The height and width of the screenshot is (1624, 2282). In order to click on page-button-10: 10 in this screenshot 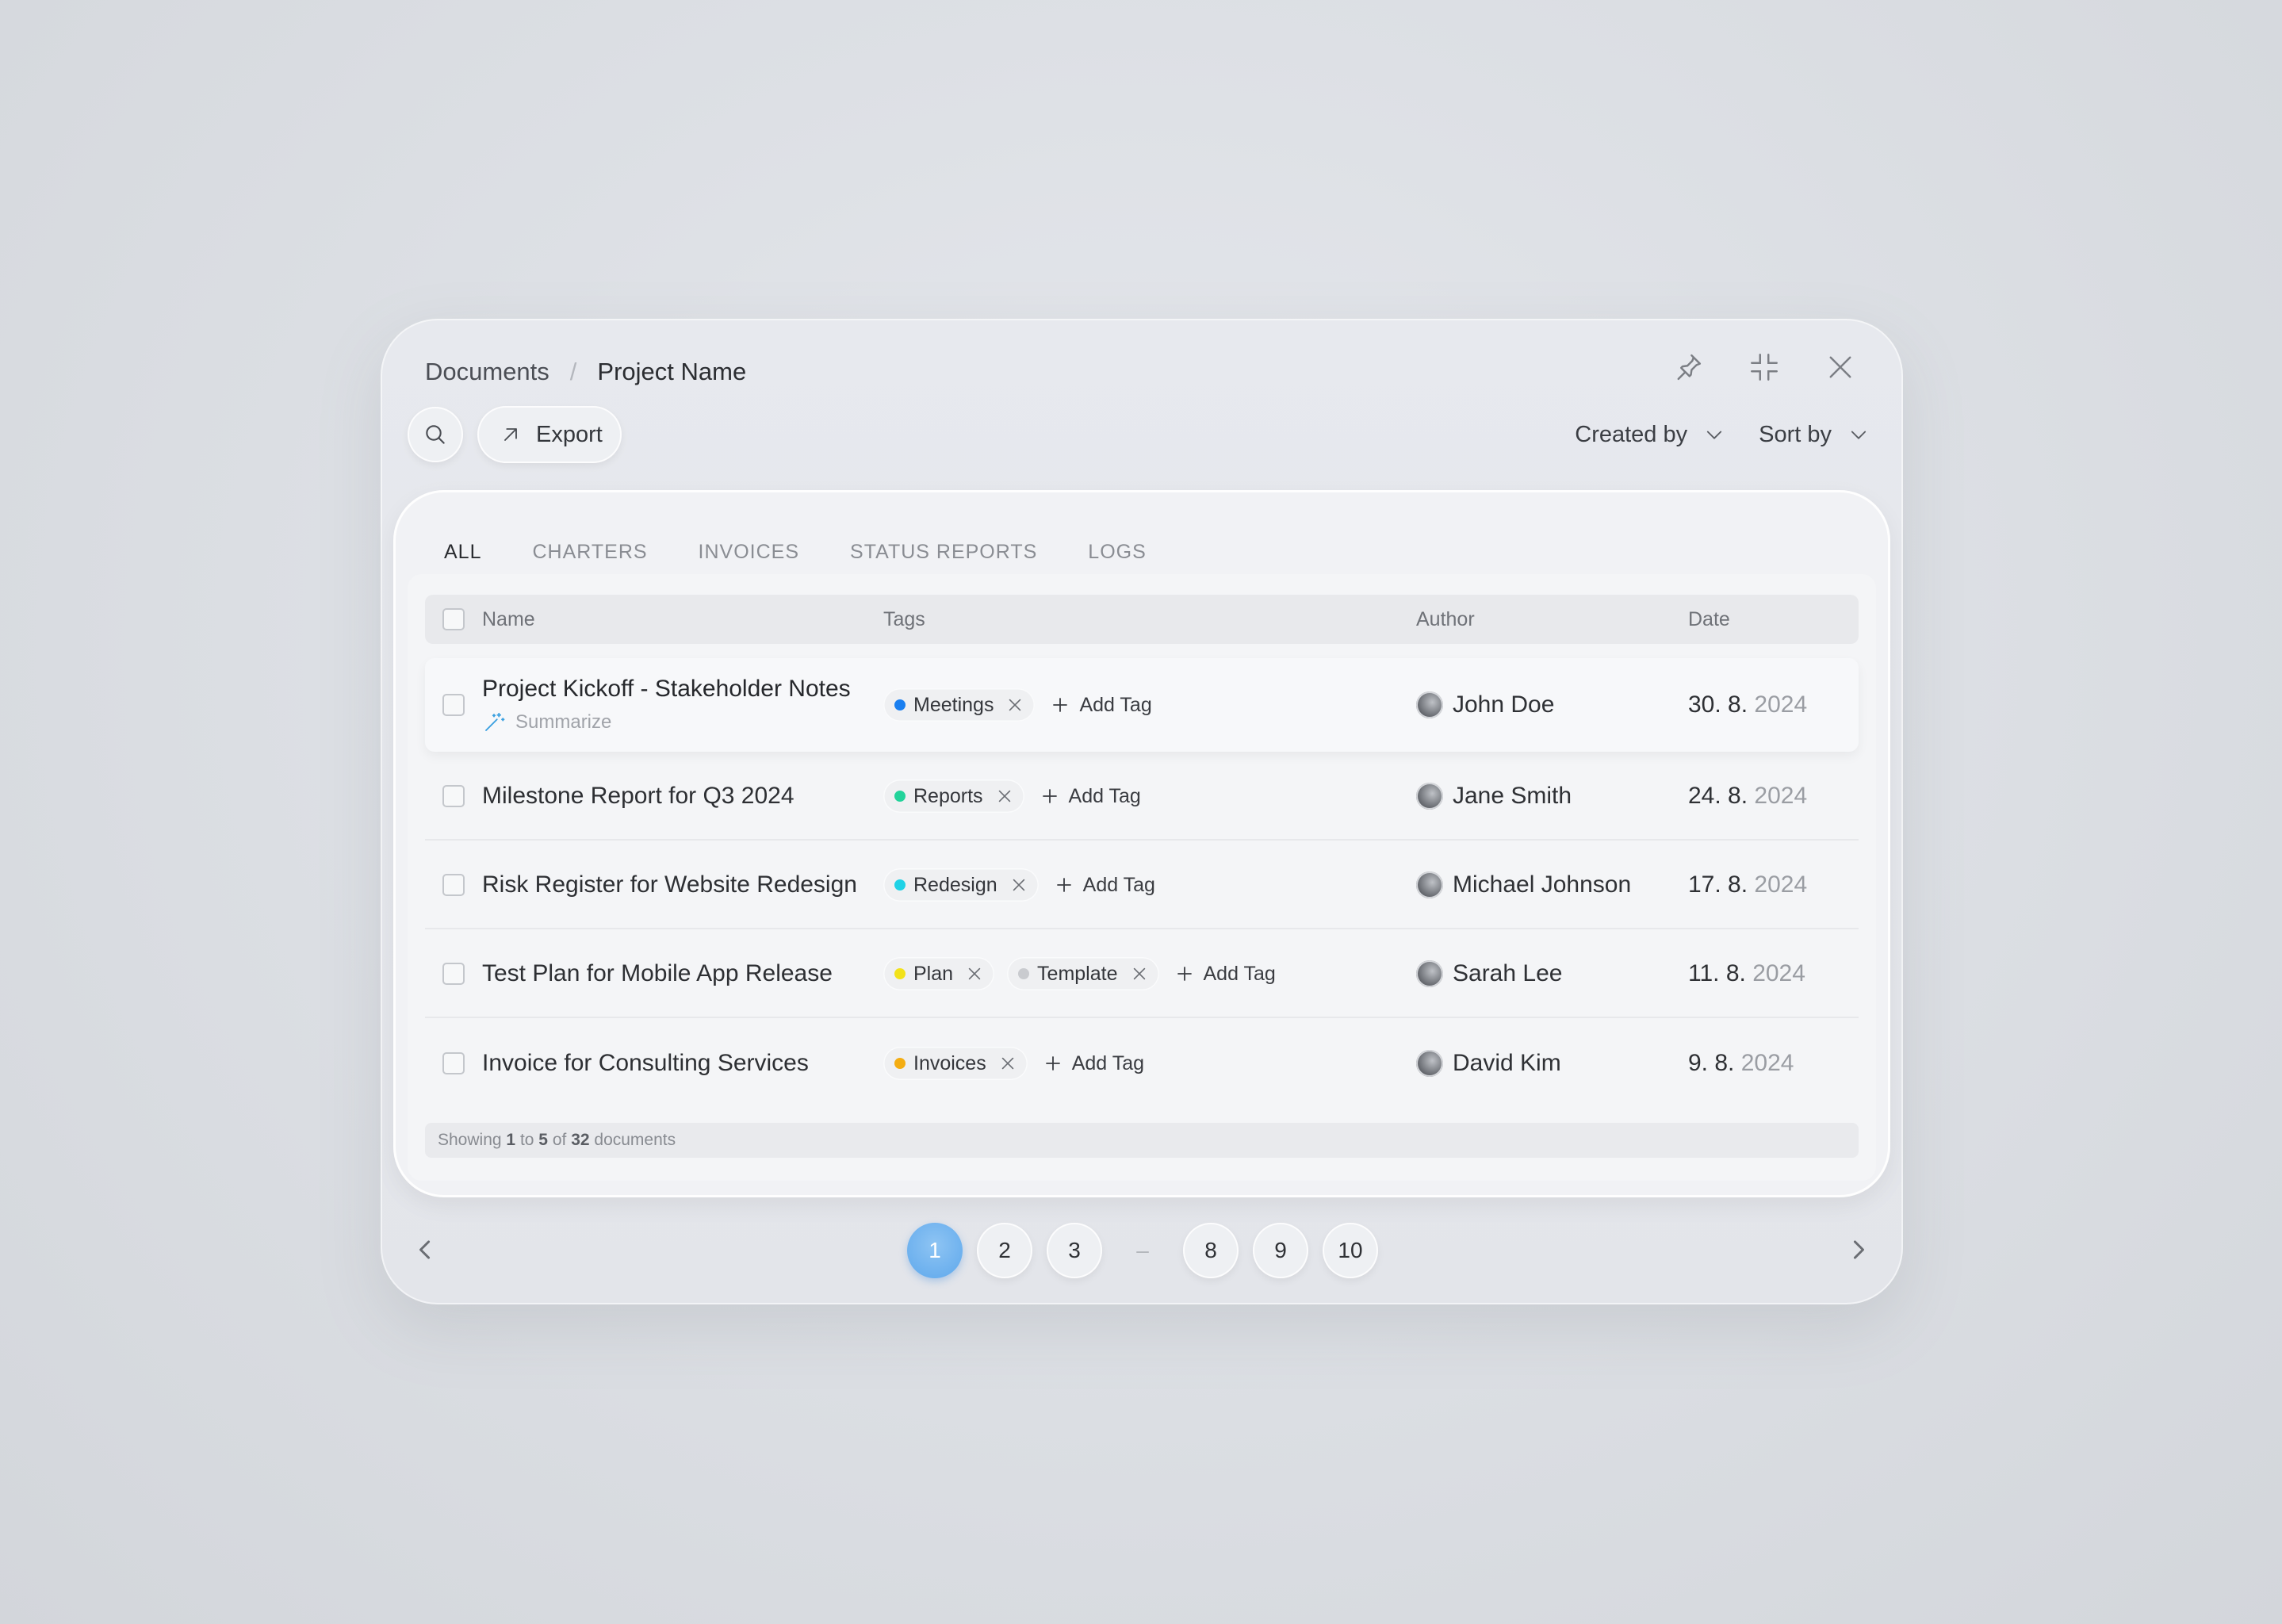, I will do `click(1350, 1250)`.